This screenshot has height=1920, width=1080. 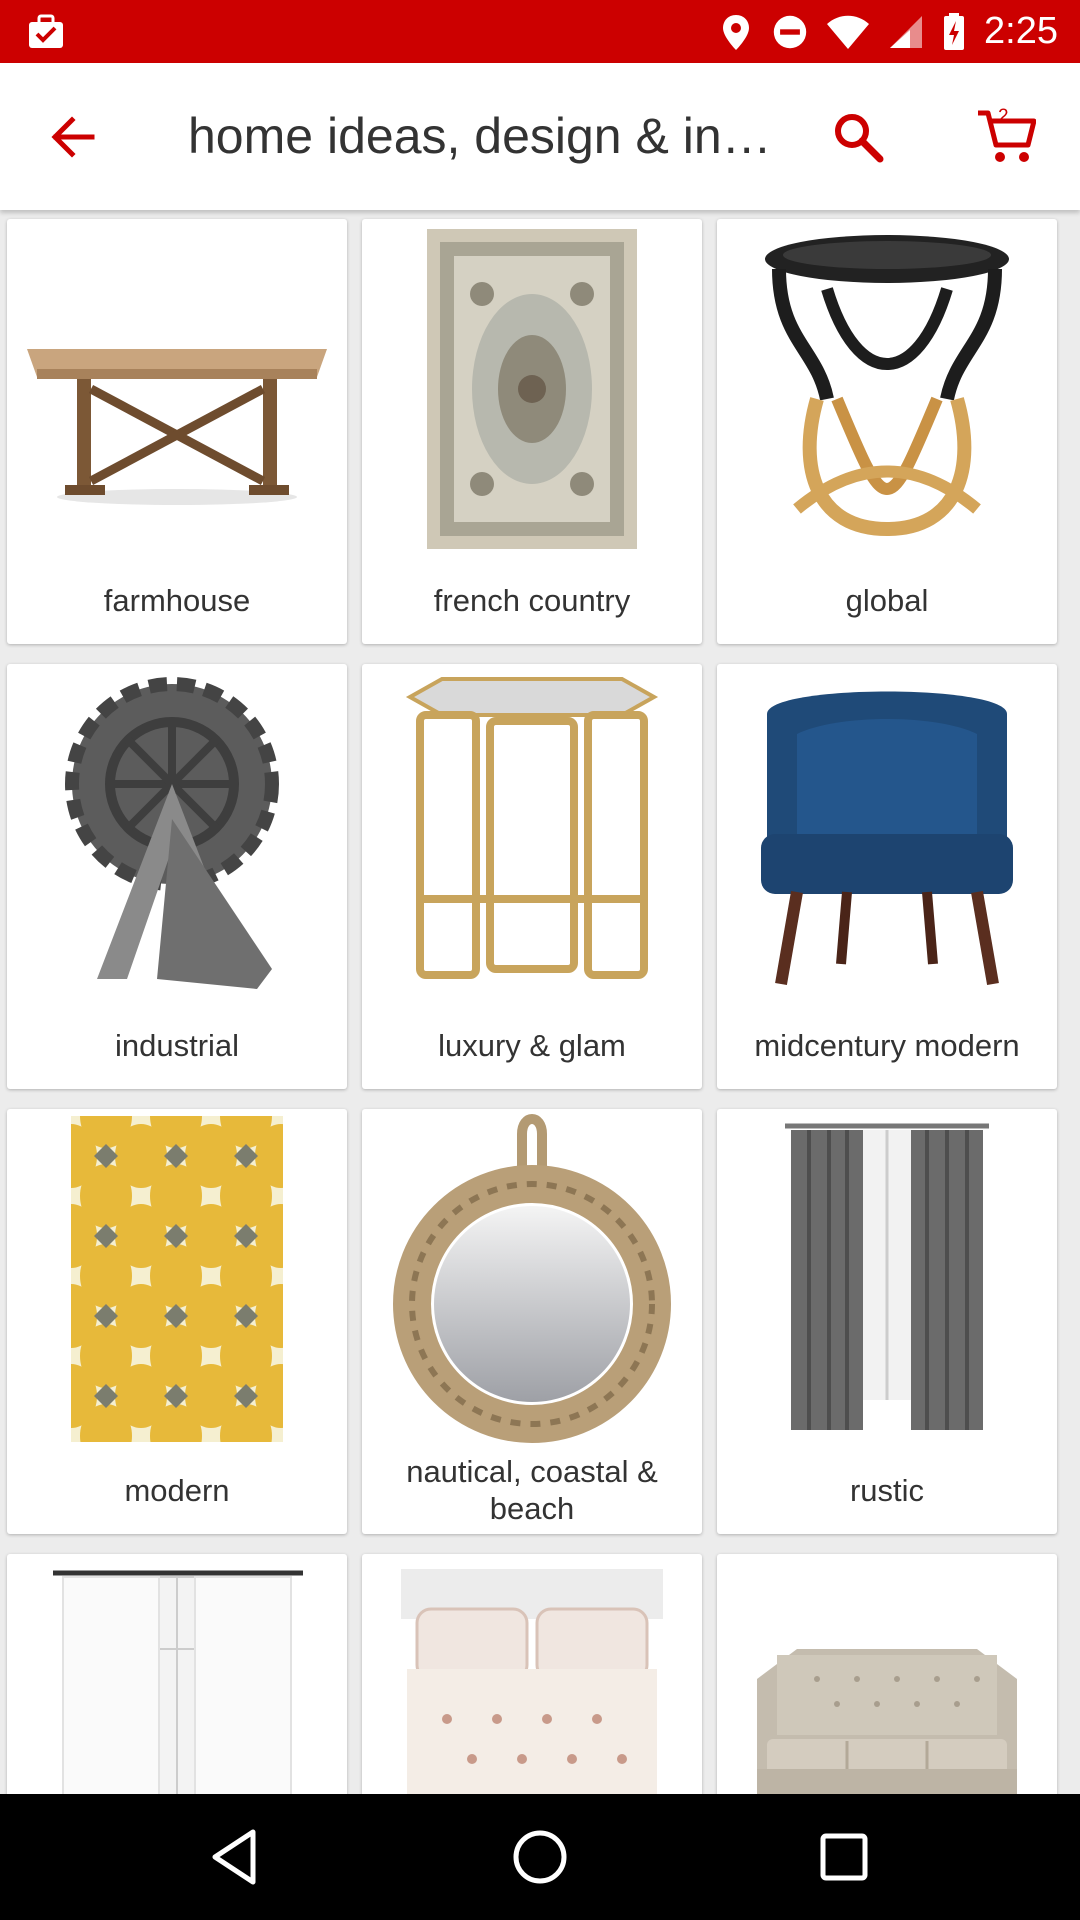 I want to click on cart-count-badge: 2, so click(x=1003, y=116).